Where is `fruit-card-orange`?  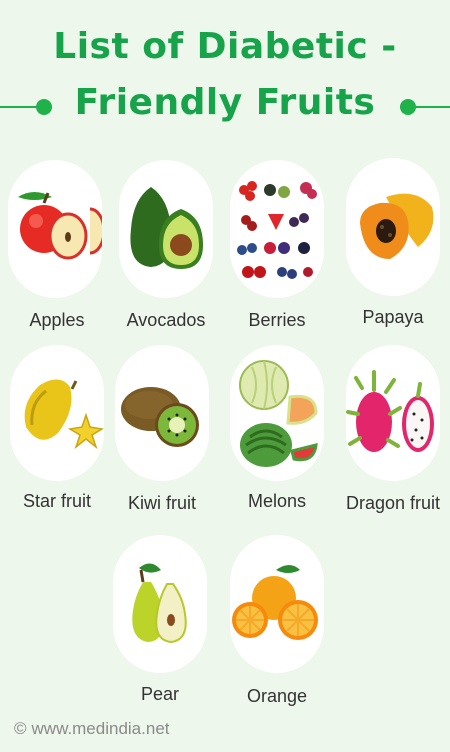
fruit-card-orange is located at coordinates (277, 604).